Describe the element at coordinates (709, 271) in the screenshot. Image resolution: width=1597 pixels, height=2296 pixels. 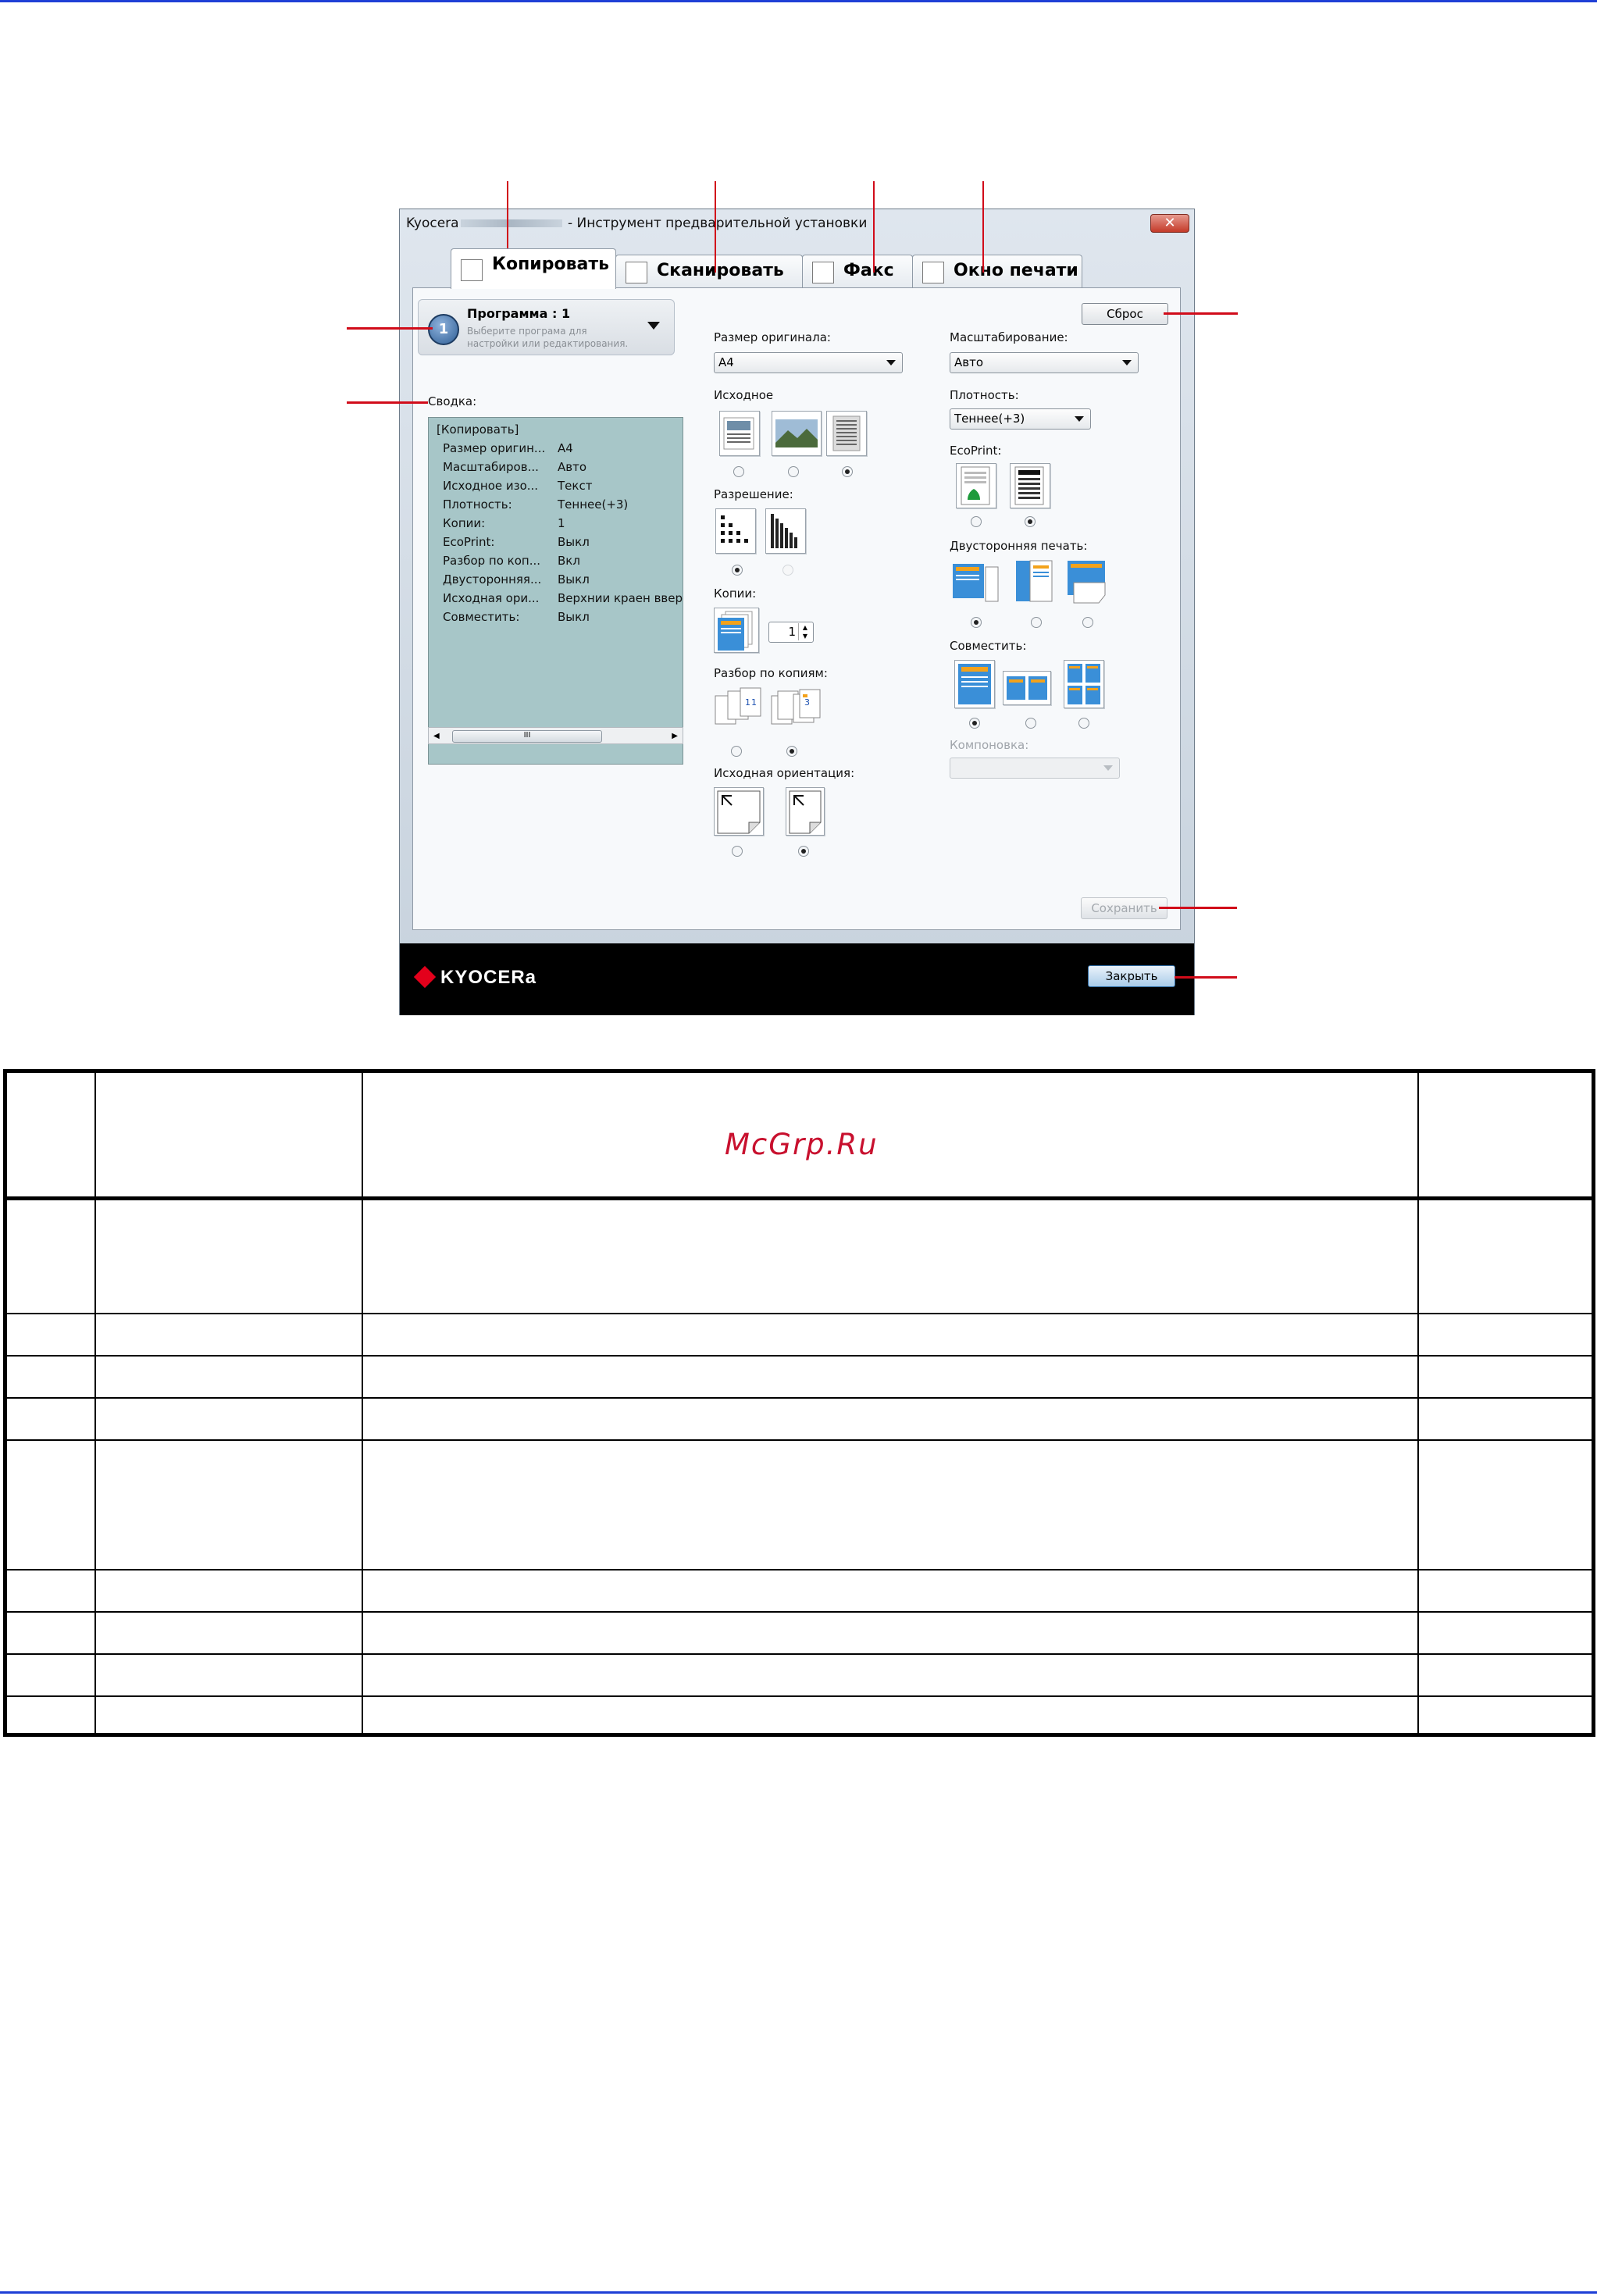
I see `tab-scan: Сканировать` at that location.